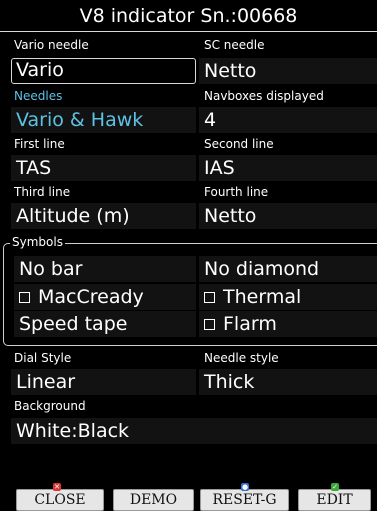  What do you see at coordinates (244, 500) in the screenshot?
I see `reset-g-button-label: RESET-G` at bounding box center [244, 500].